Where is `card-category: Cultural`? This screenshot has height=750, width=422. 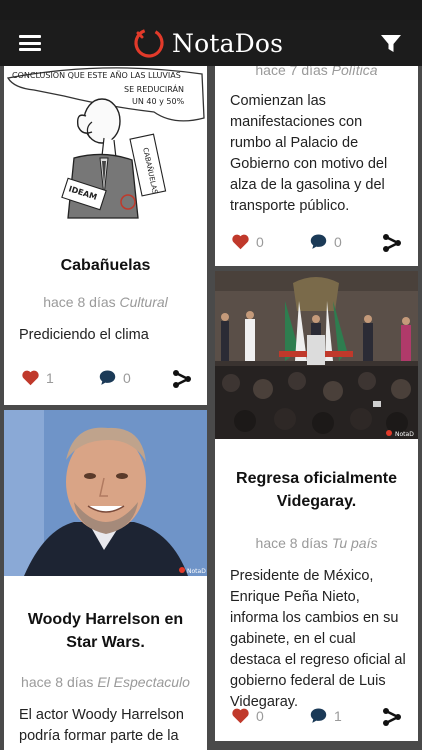
card-category: Cultural is located at coordinates (144, 302).